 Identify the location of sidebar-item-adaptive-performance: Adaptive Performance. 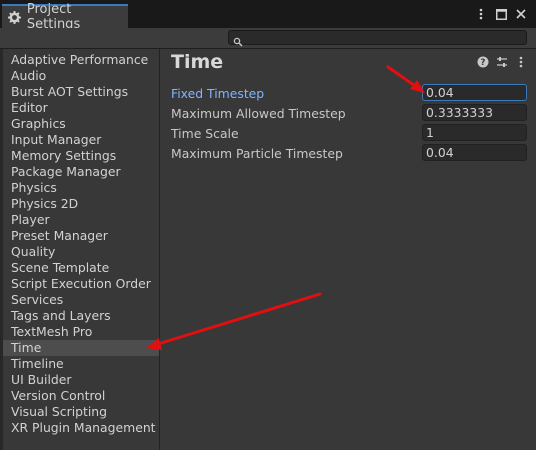
(81, 60).